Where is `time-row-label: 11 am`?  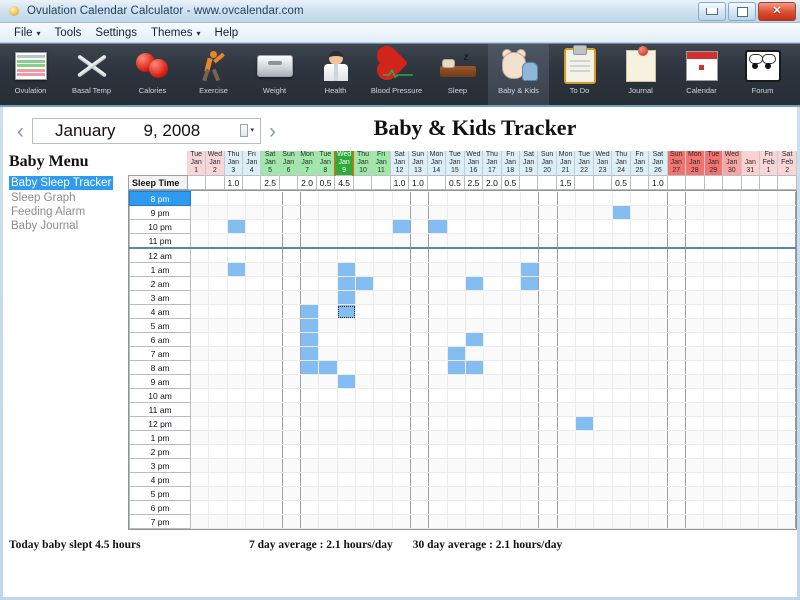
time-row-label: 11 am is located at coordinates (160, 409).